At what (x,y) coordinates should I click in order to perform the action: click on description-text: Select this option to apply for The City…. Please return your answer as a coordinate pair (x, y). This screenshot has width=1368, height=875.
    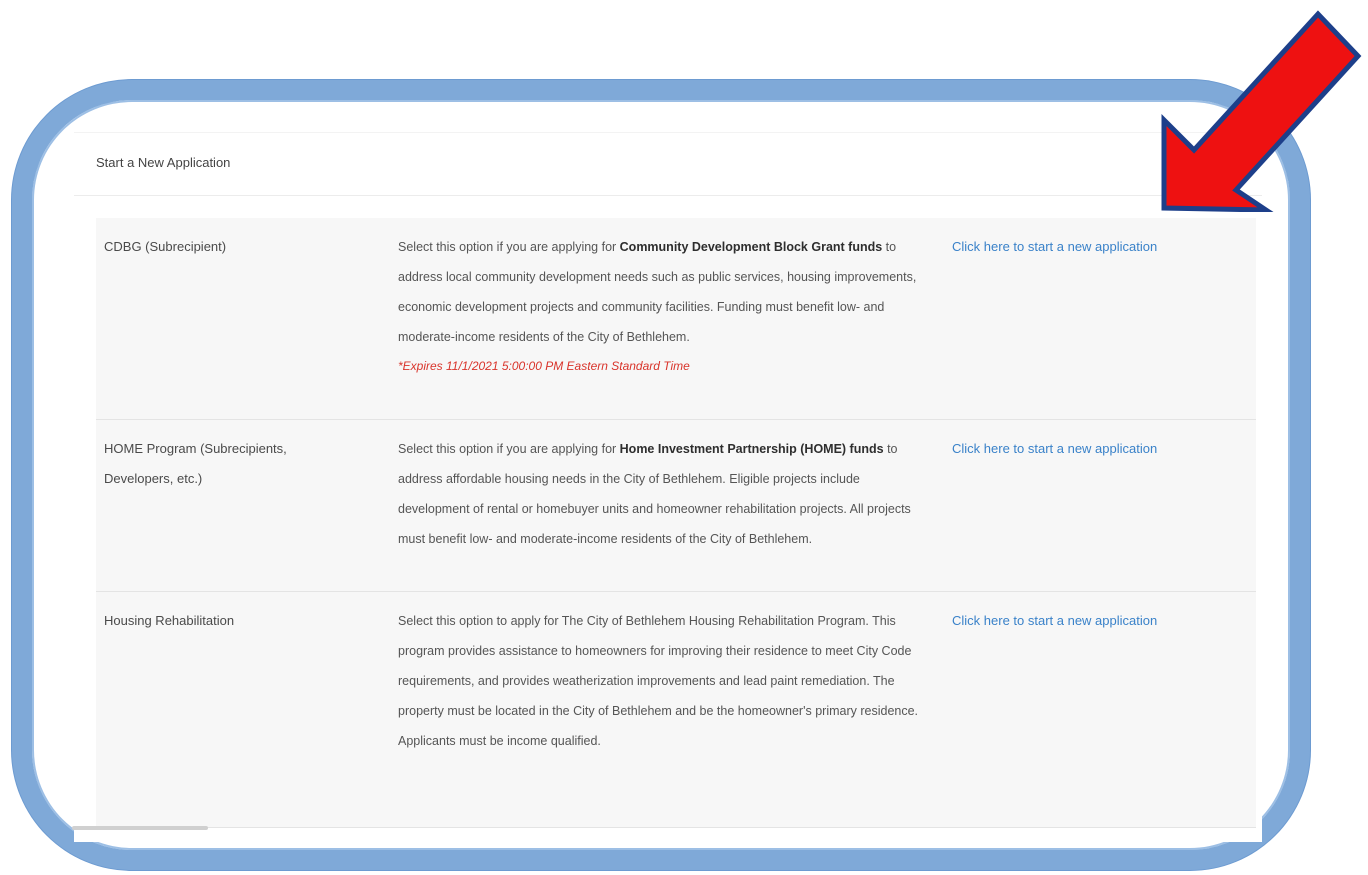
    Looking at the image, I should click on (658, 681).